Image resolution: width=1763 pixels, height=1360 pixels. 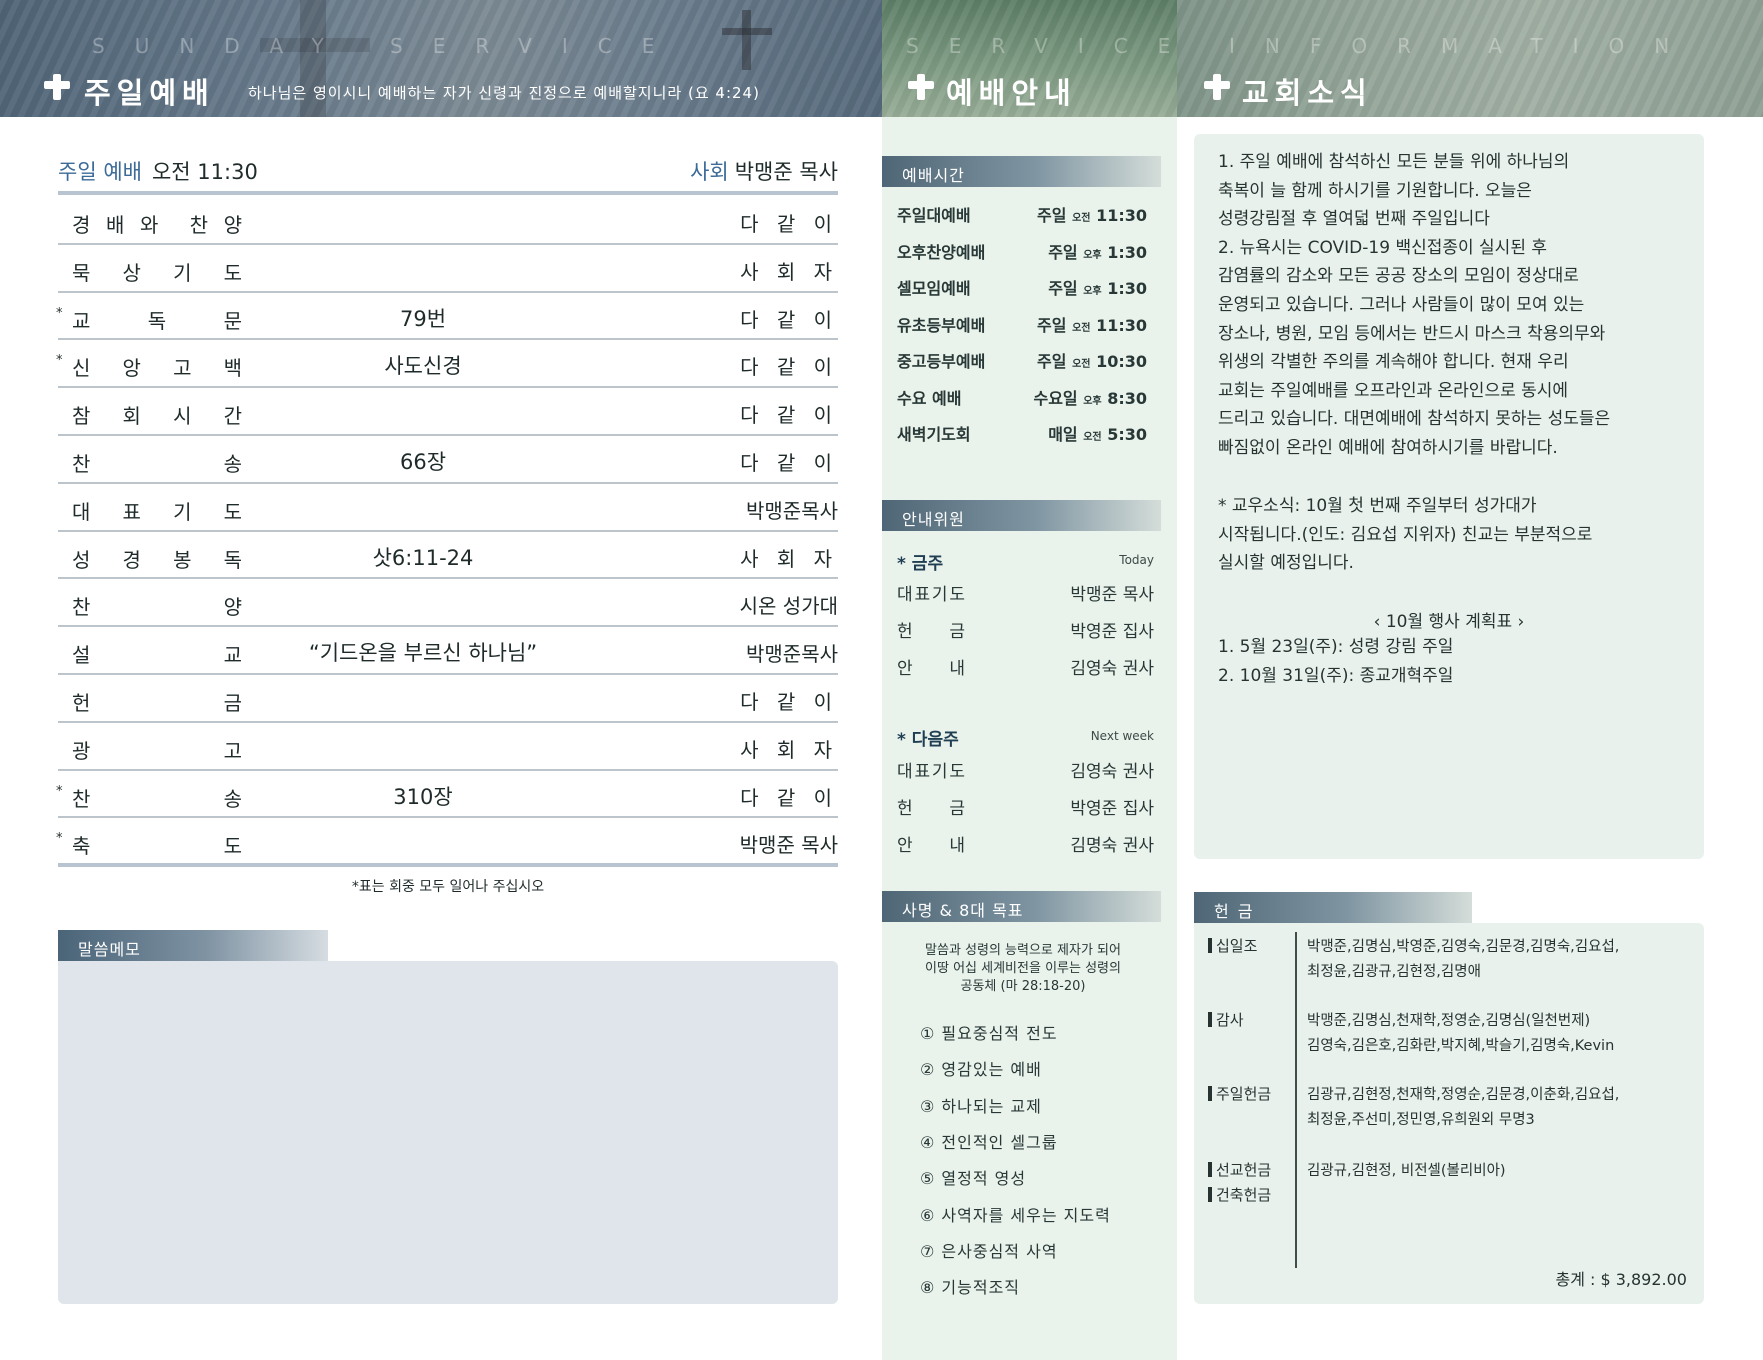 I want to click on crucifix-post, so click(x=746, y=40).